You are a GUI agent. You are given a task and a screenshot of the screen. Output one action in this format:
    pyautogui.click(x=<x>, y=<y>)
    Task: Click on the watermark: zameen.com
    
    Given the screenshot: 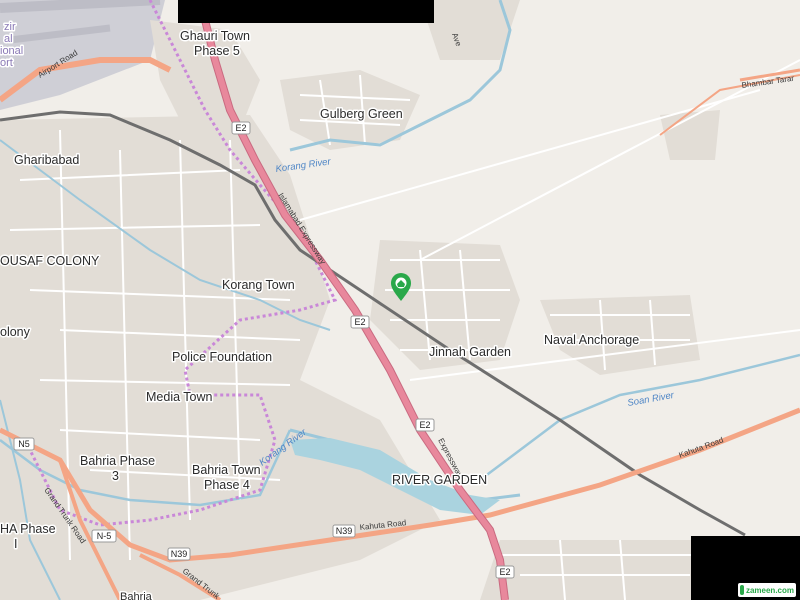 What is the action you would take?
    pyautogui.click(x=767, y=590)
    